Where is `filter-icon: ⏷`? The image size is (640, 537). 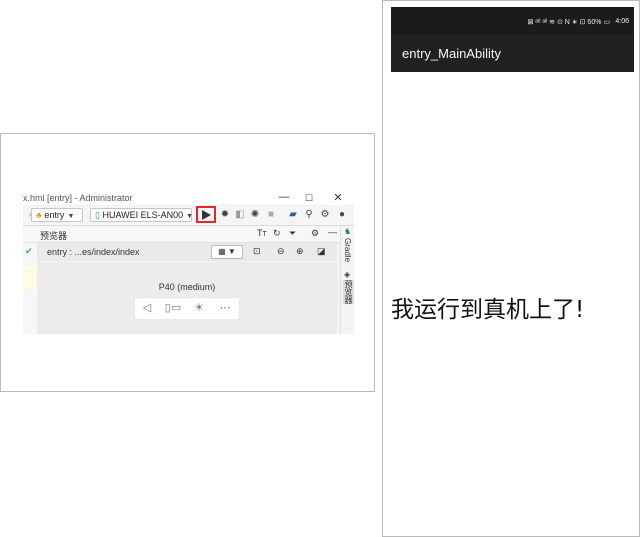
filter-icon: ⏷ is located at coordinates (292, 233).